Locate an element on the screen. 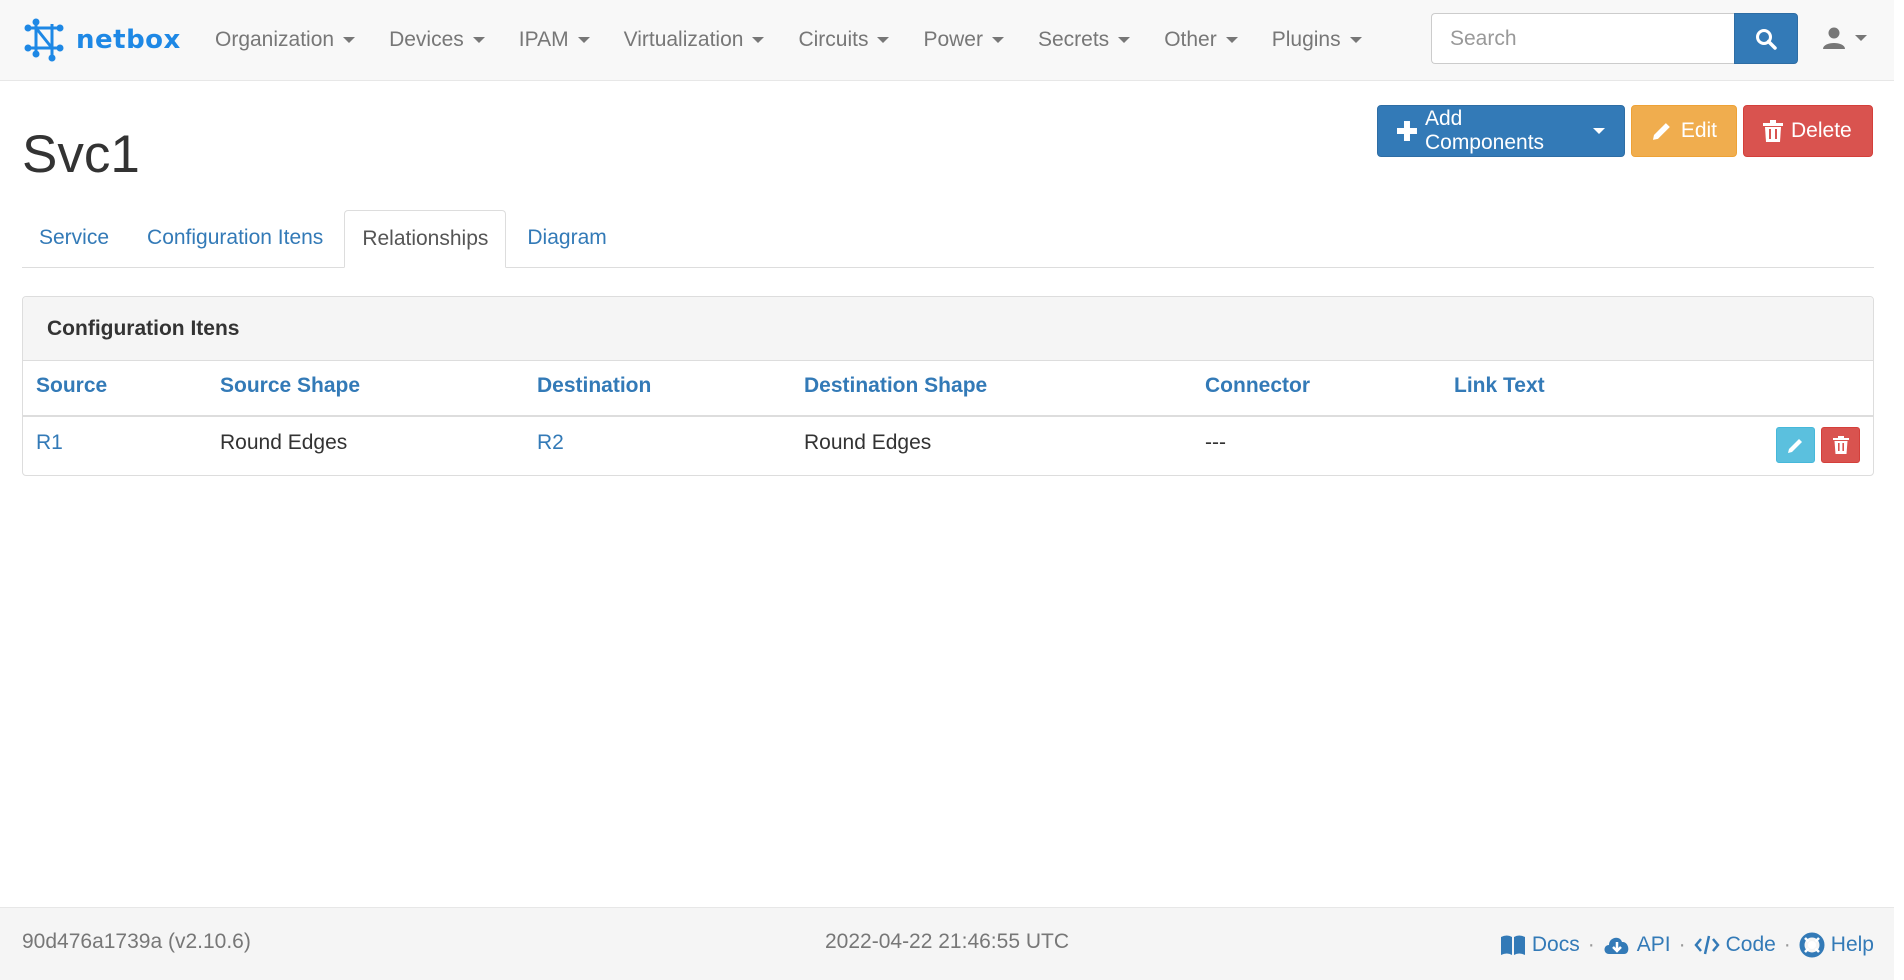  code-label: Code is located at coordinates (1750, 944).